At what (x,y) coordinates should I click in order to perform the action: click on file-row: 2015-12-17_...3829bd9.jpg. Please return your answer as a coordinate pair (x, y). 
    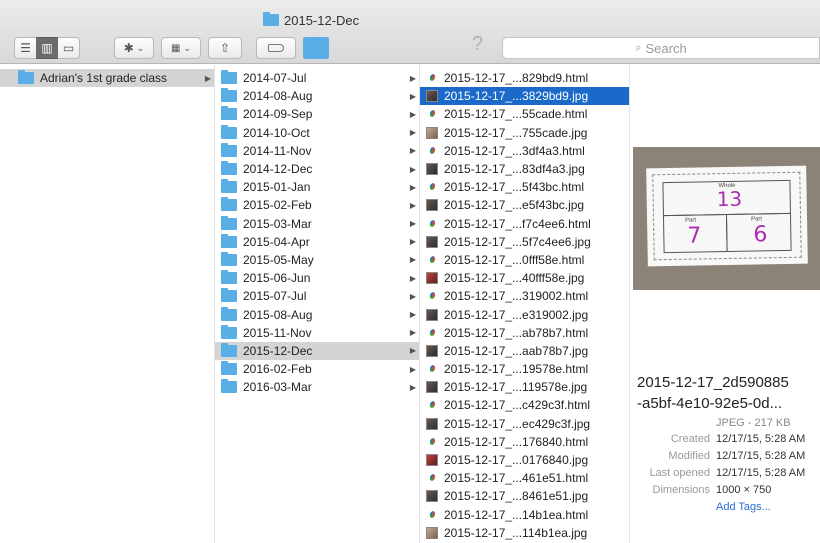
    Looking at the image, I should click on (524, 96).